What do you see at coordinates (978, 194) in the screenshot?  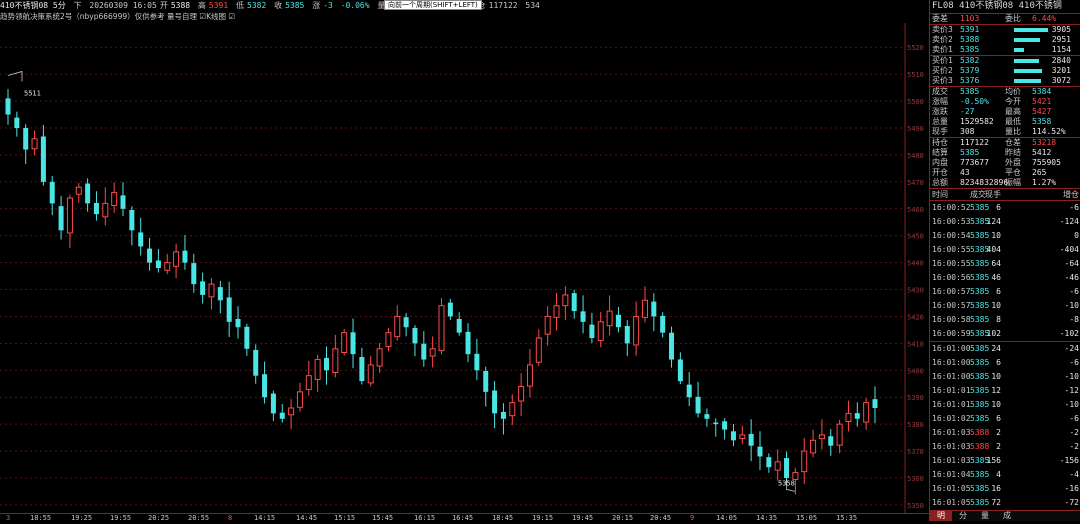 I see `ticks-price-header: 成交` at bounding box center [978, 194].